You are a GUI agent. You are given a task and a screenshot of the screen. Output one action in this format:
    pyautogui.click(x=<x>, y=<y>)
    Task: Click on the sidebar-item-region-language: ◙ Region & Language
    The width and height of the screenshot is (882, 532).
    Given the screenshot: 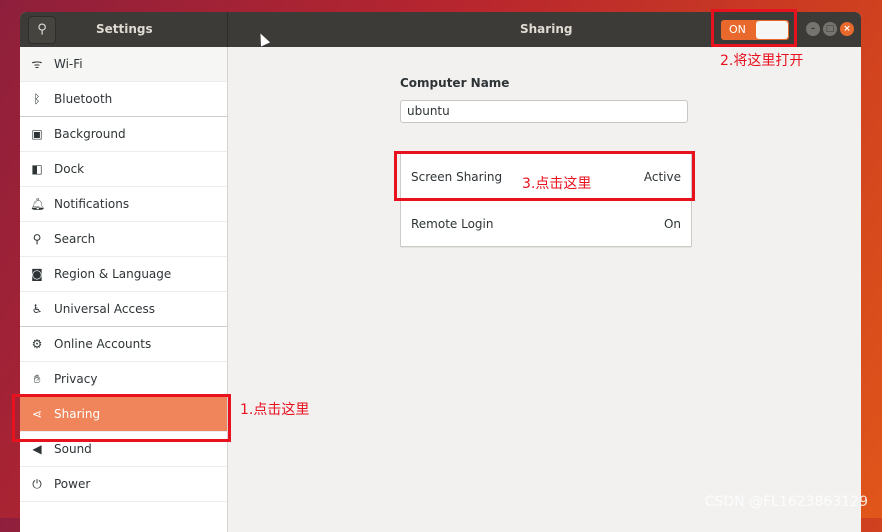 What is the action you would take?
    pyautogui.click(x=123, y=274)
    